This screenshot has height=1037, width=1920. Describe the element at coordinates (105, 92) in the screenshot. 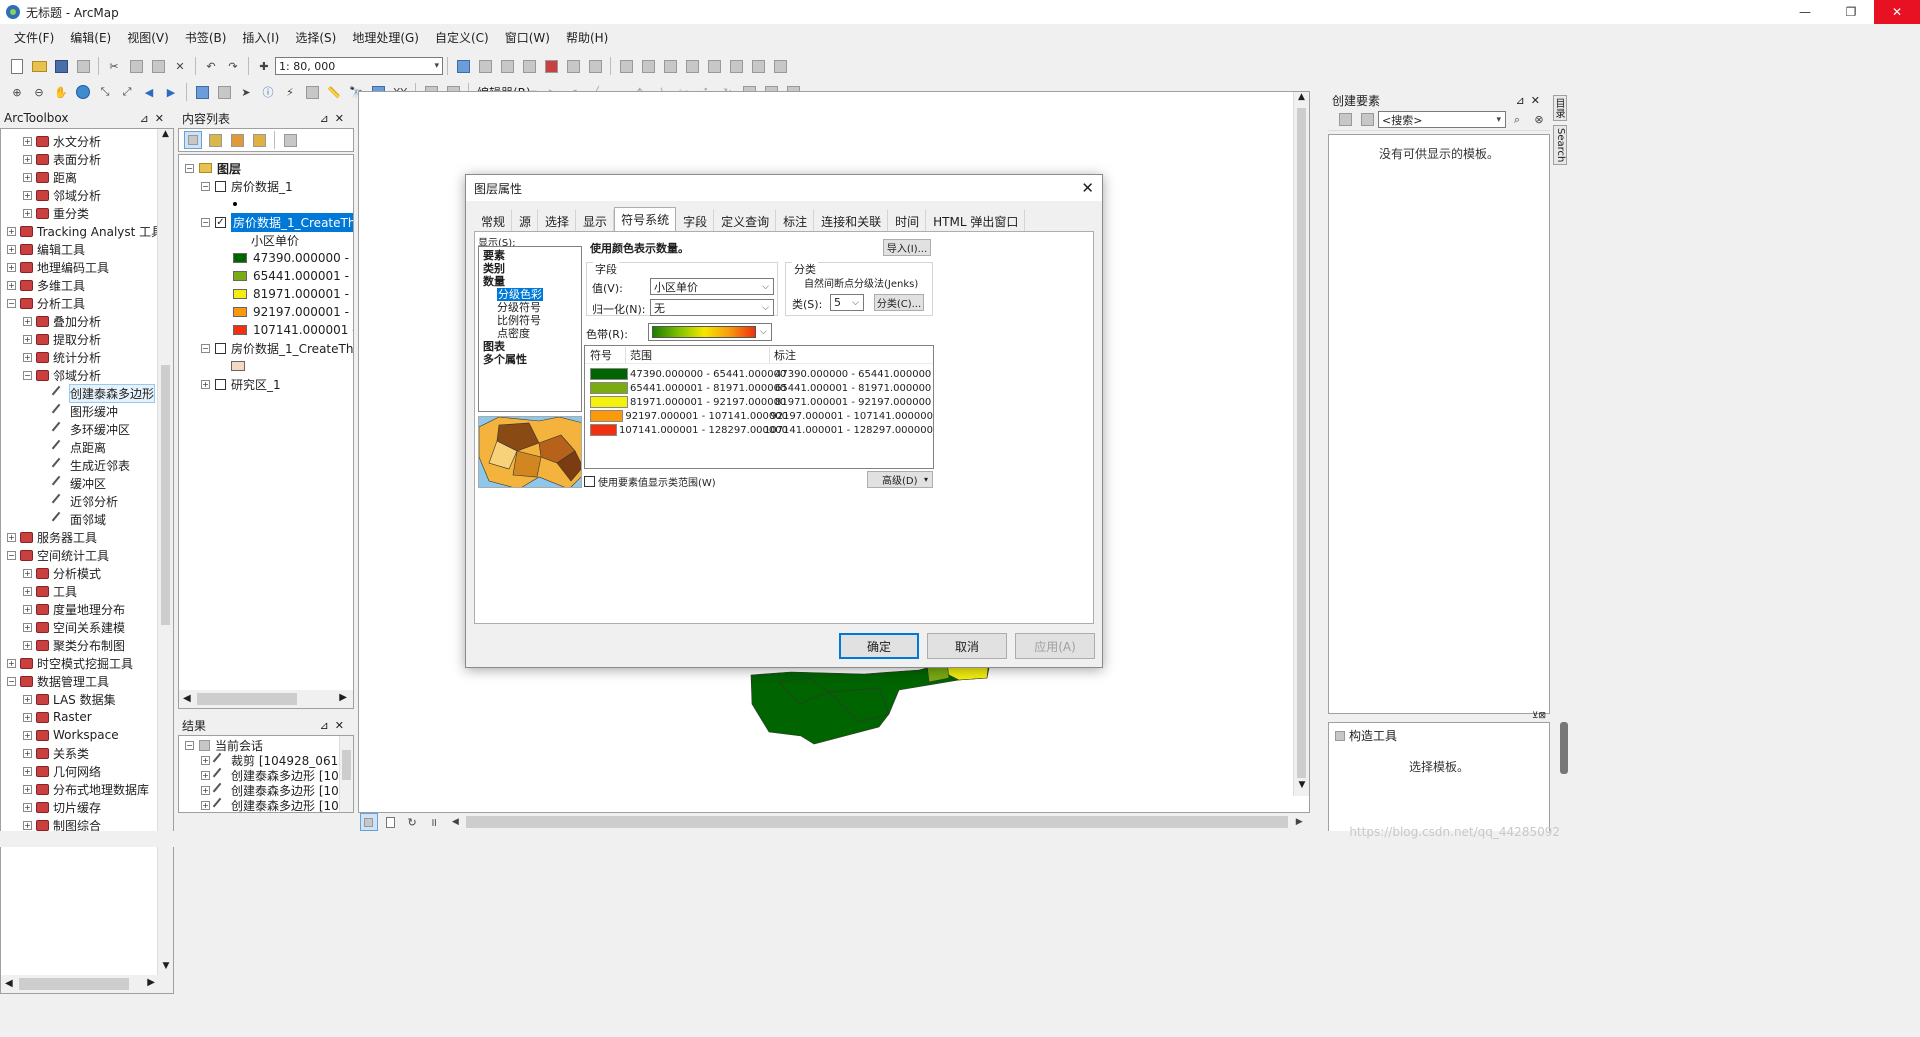

I see `fixed-zoom-in-icon: ⤡` at that location.